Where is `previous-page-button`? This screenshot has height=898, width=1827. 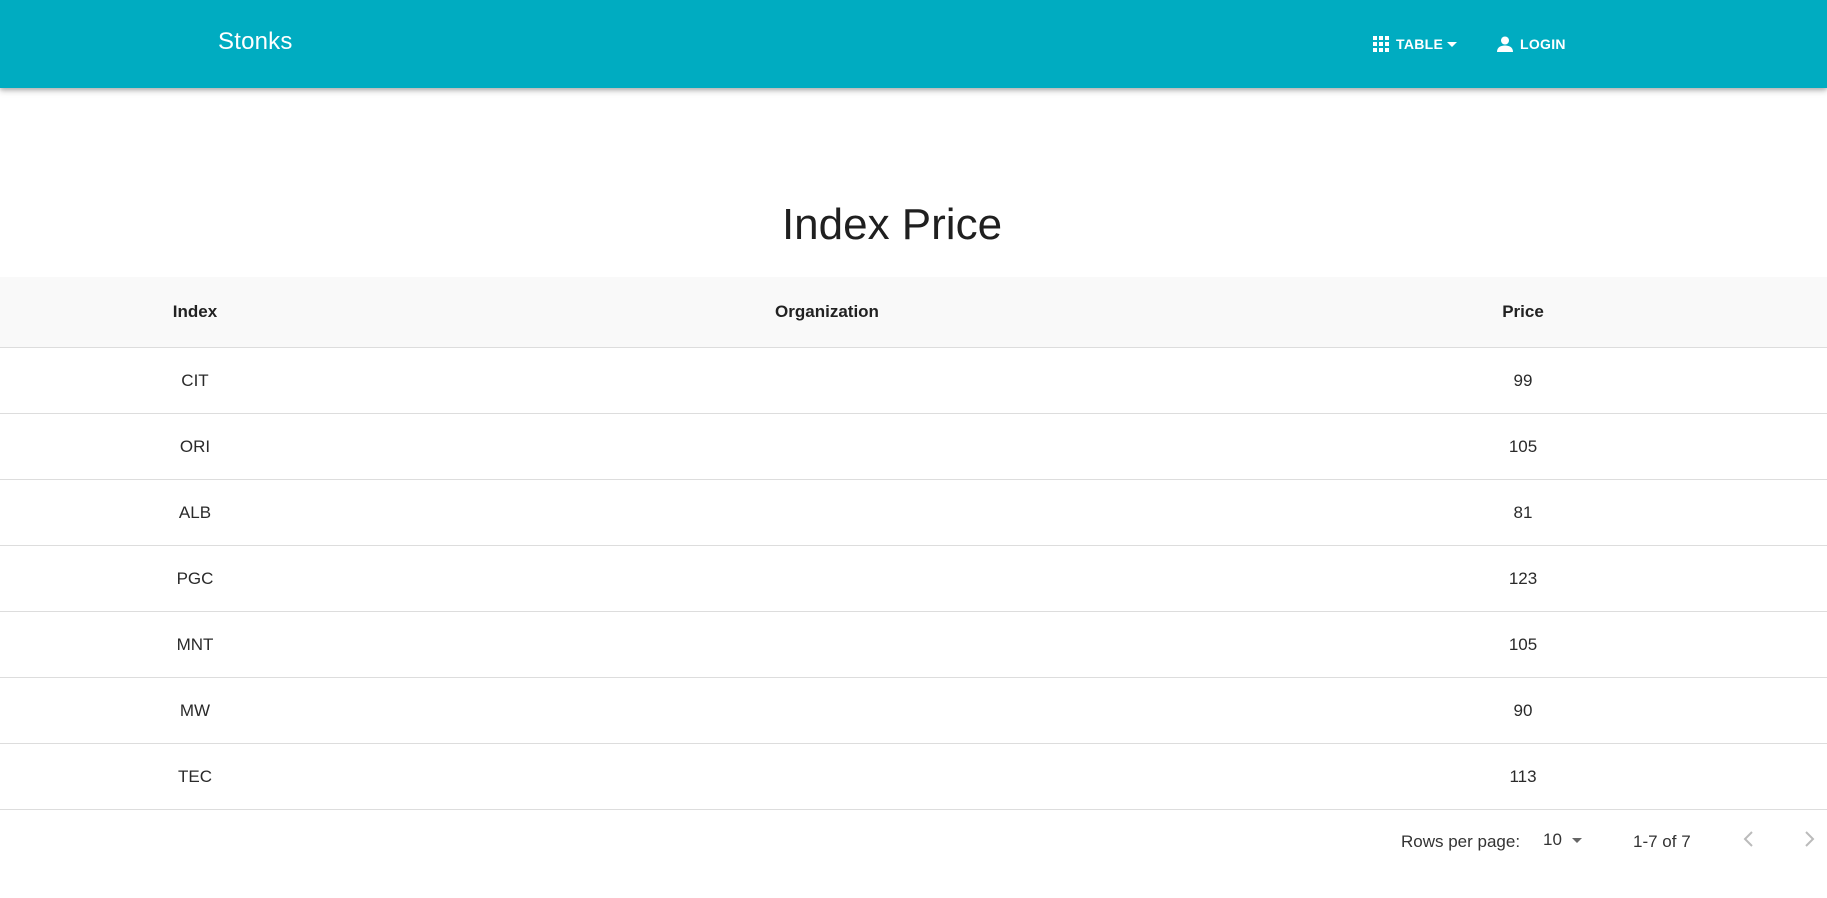 previous-page-button is located at coordinates (1749, 841).